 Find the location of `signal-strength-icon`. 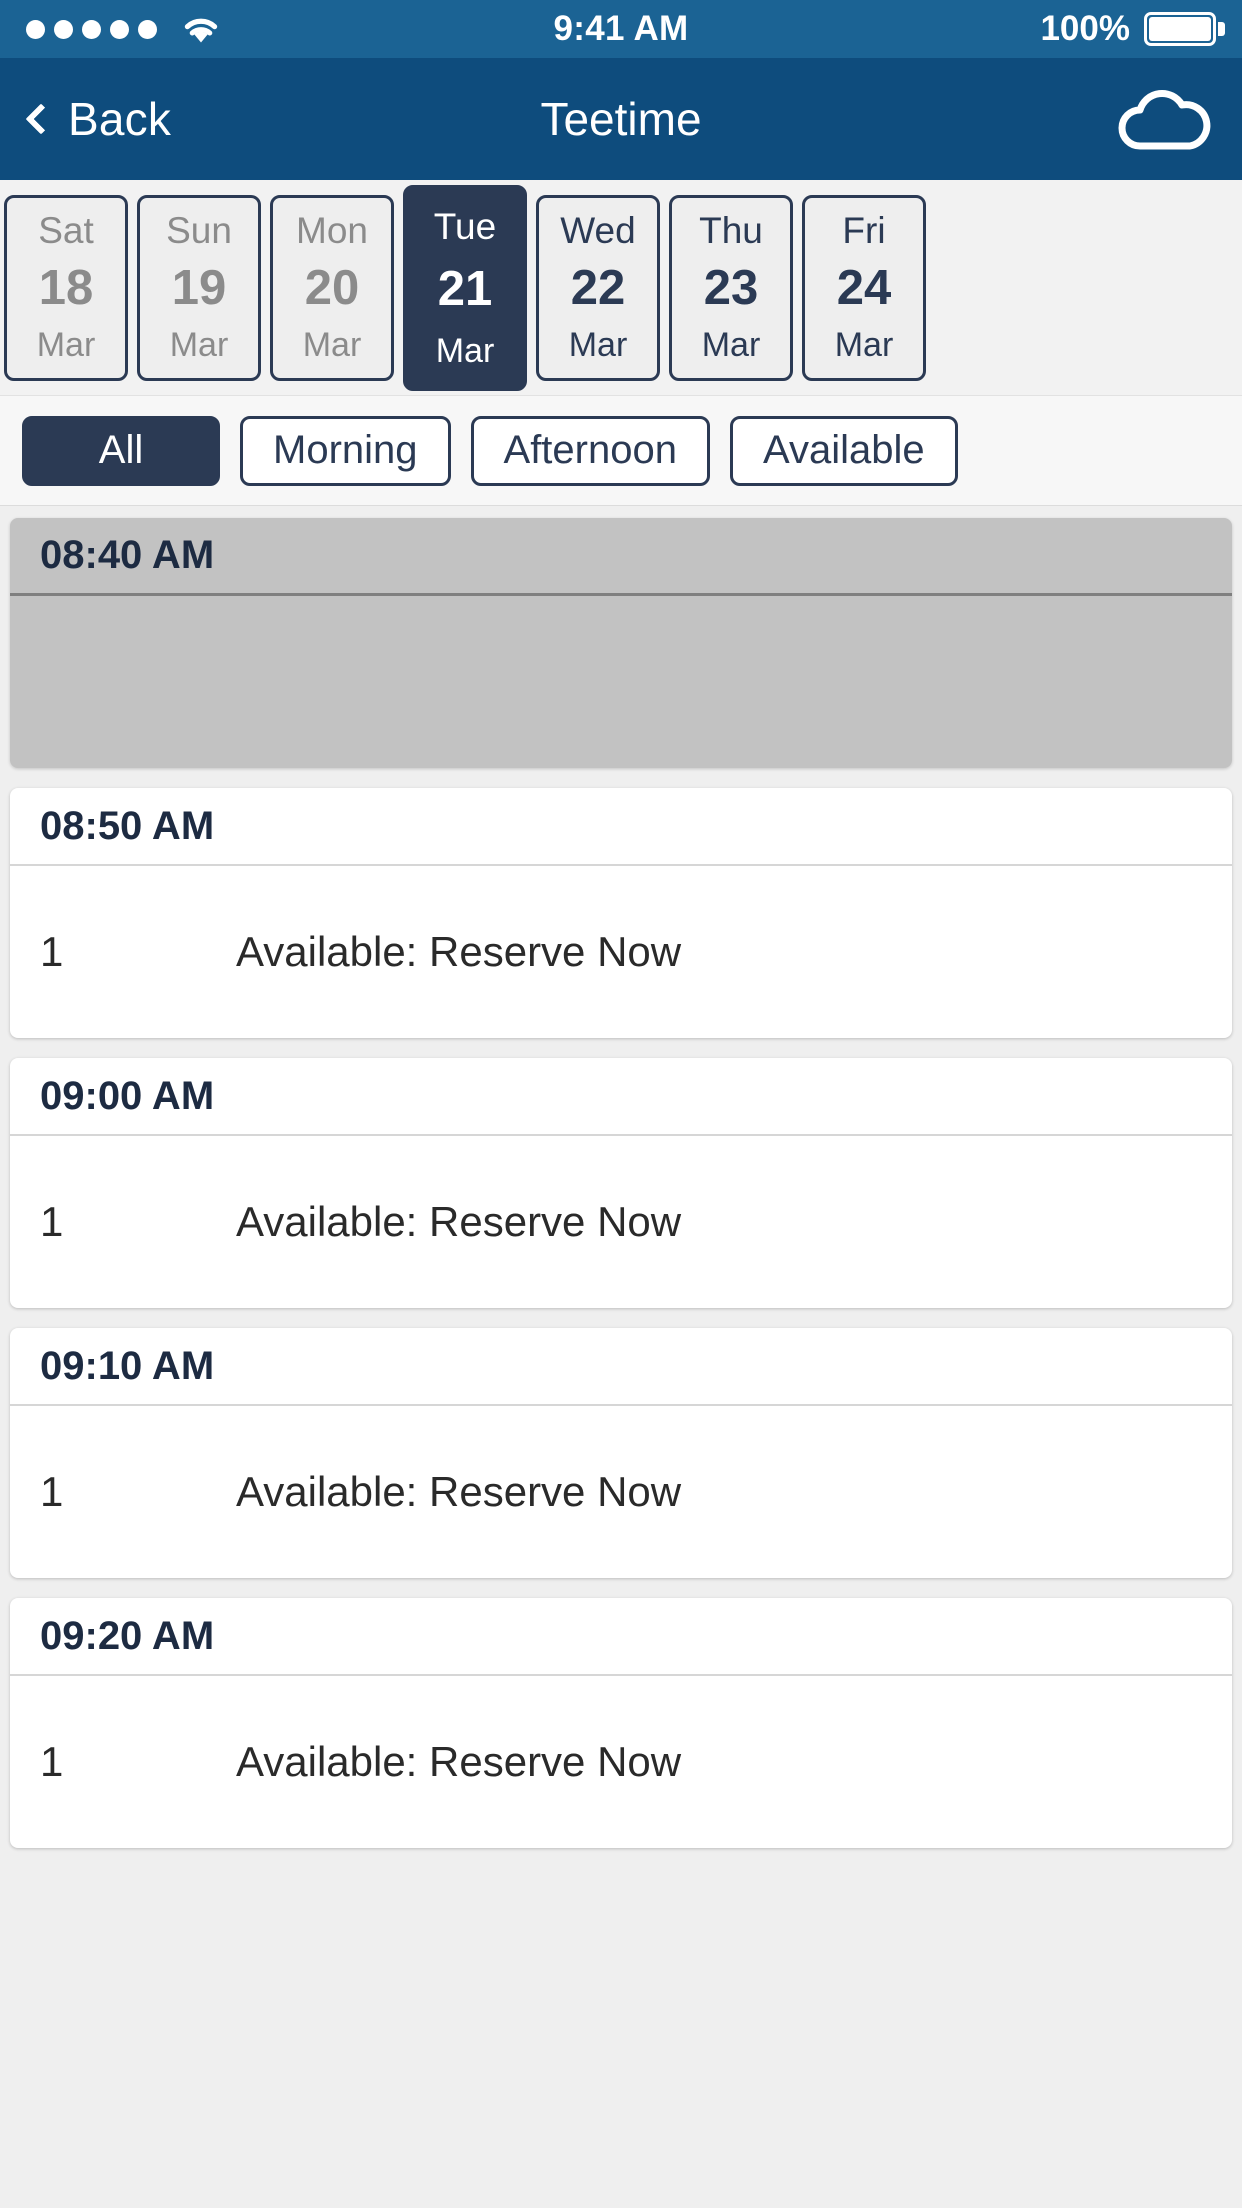

signal-strength-icon is located at coordinates (91, 29).